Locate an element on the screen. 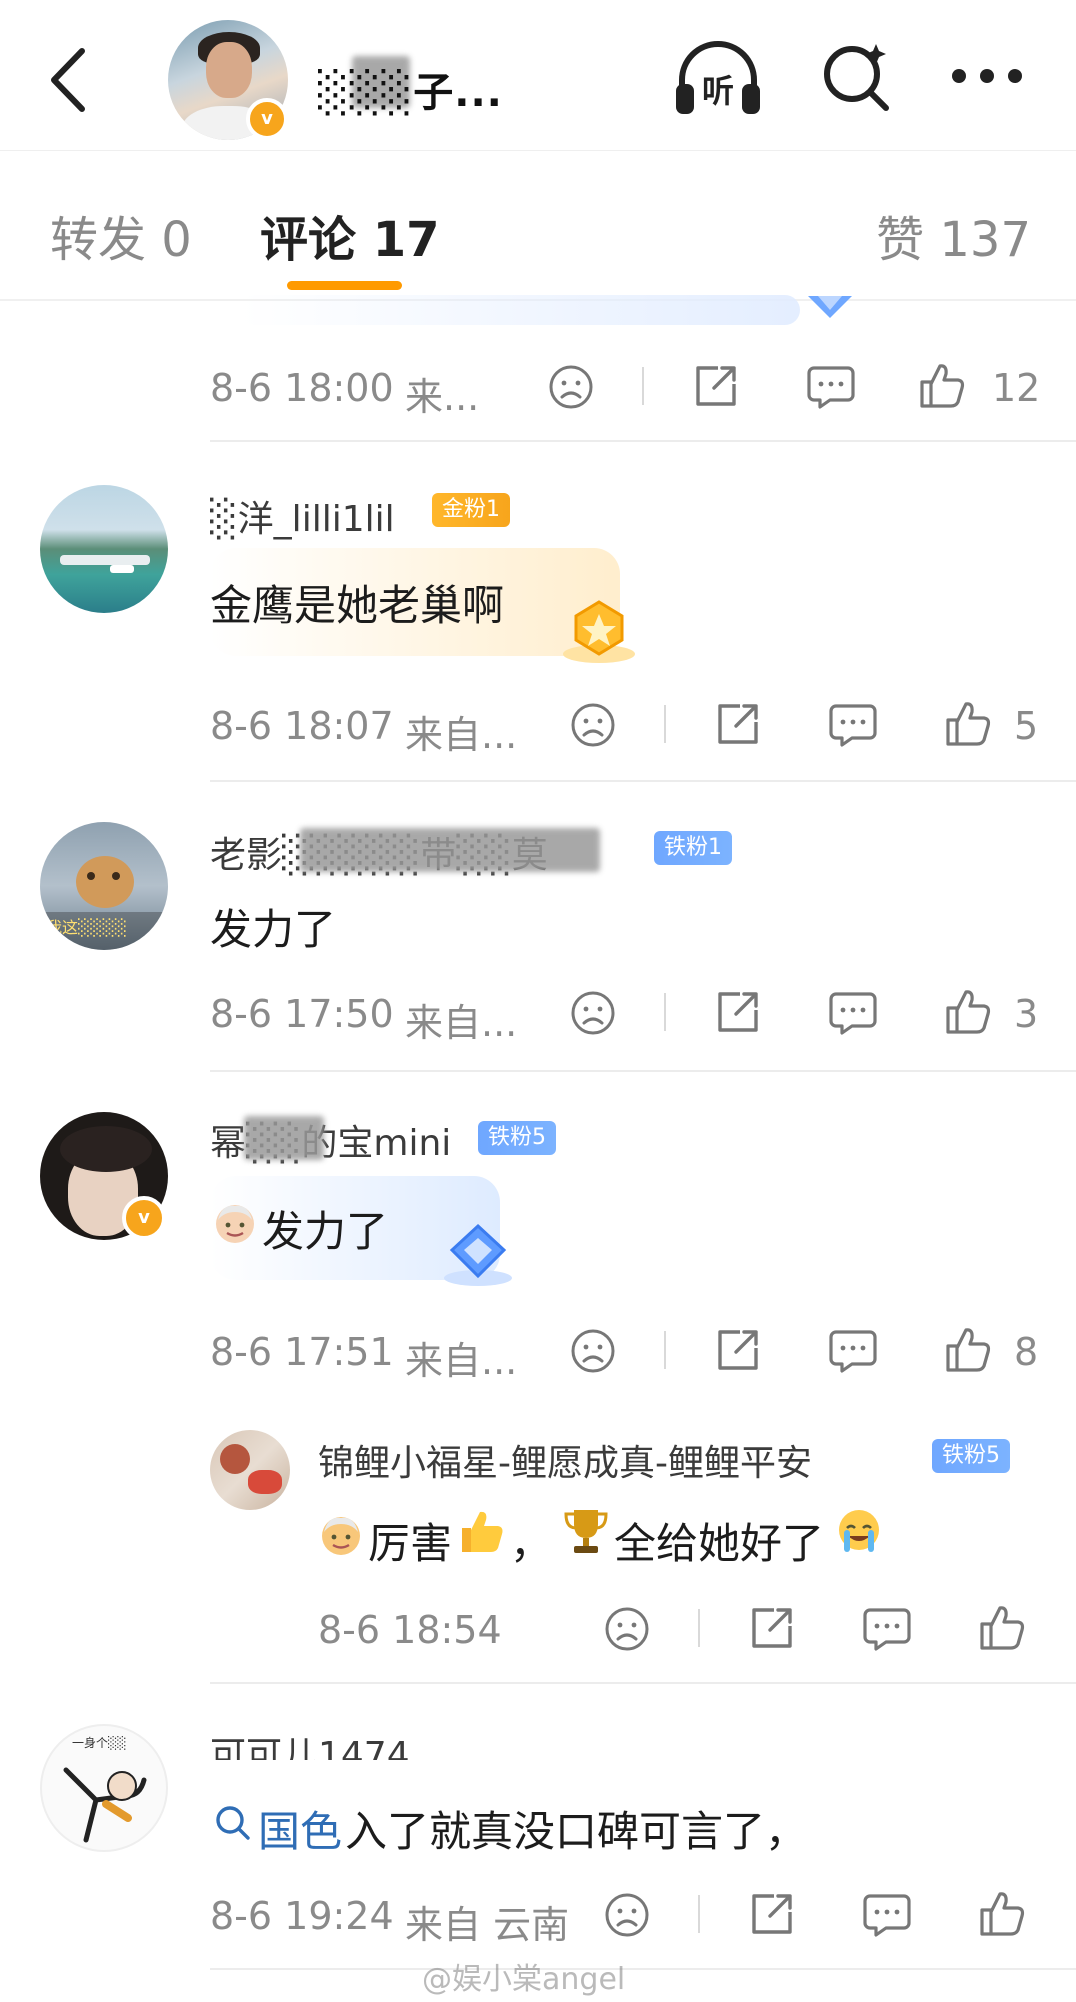  search-icon is located at coordinates (857, 77).